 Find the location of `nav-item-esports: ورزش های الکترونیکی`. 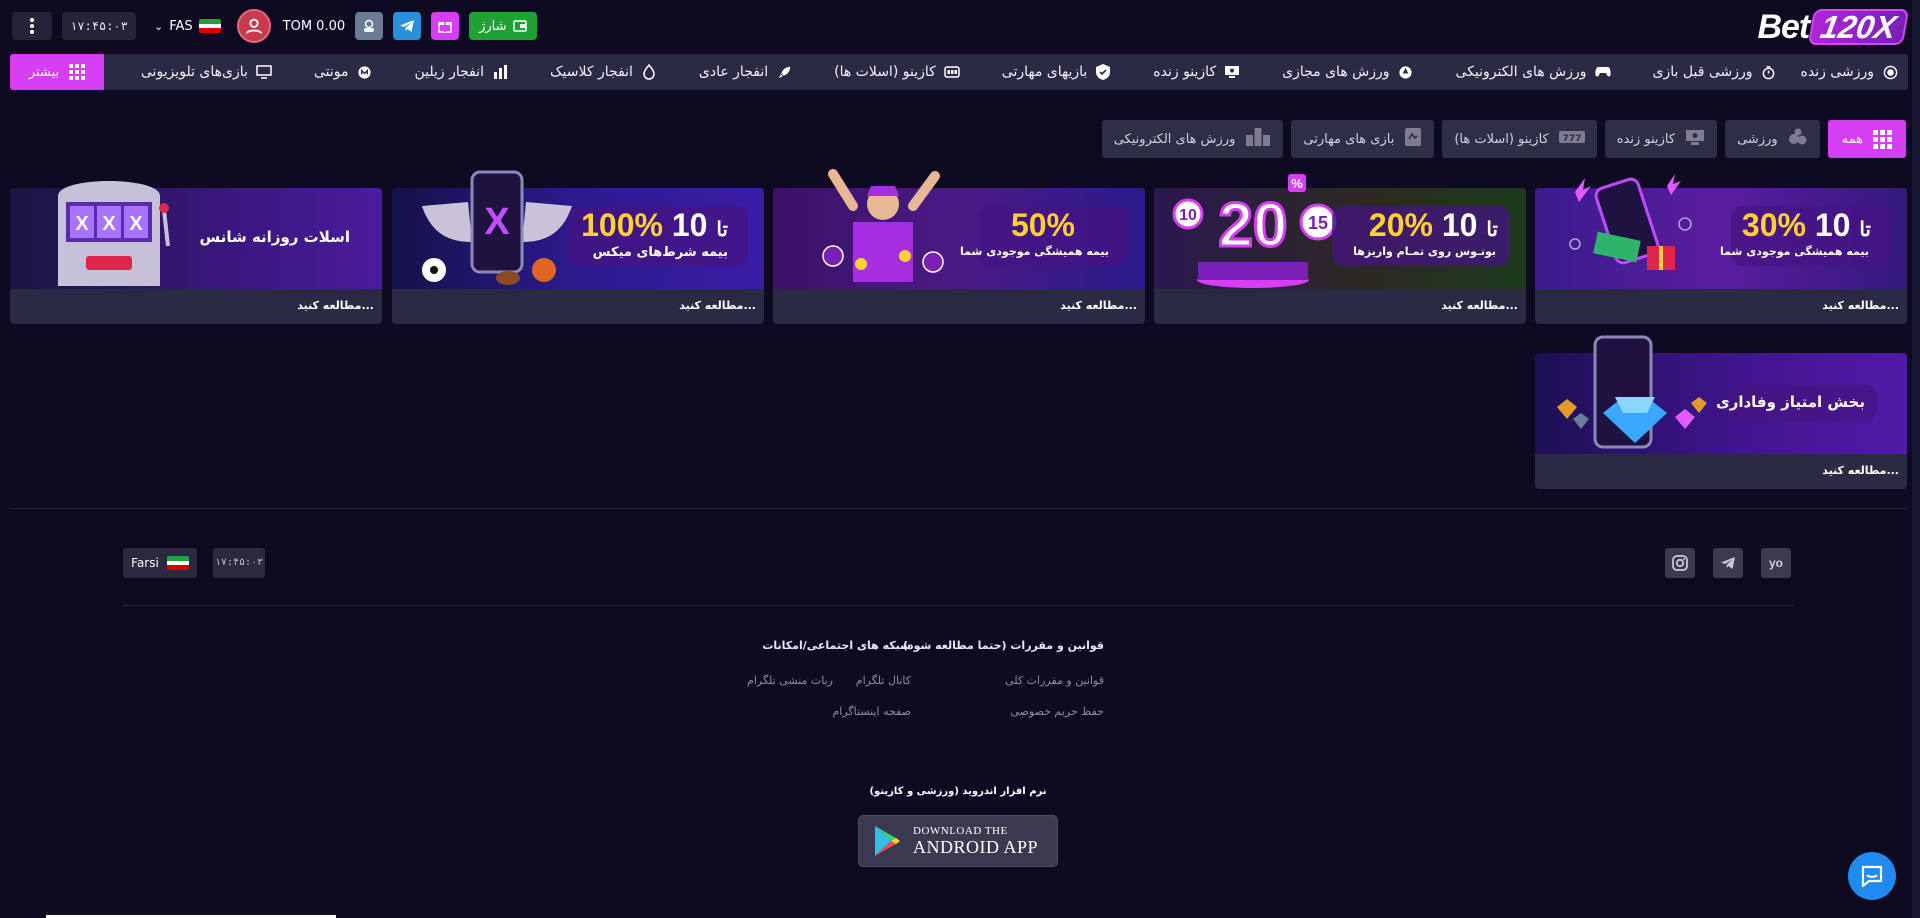

nav-item-esports: ورزش های الکترونیکی is located at coordinates (1524, 72).